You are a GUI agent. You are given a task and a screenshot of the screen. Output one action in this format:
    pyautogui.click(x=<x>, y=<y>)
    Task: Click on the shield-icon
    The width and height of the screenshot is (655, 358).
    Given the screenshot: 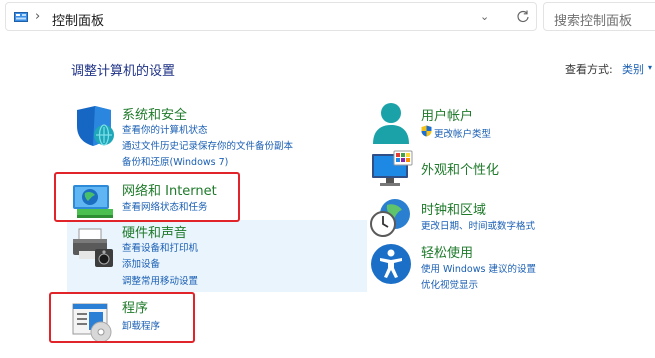 What is the action you would take?
    pyautogui.click(x=95, y=126)
    